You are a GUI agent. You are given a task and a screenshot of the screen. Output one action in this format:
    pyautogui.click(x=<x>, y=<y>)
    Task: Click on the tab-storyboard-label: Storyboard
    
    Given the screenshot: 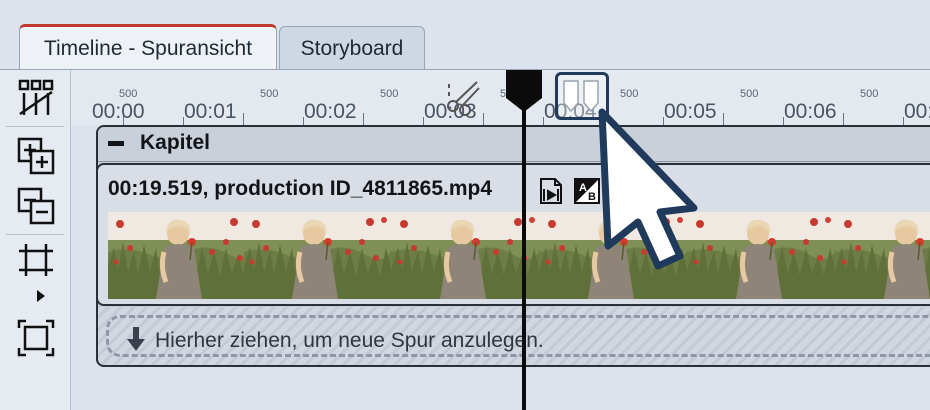 What is the action you would take?
    pyautogui.click(x=352, y=48)
    